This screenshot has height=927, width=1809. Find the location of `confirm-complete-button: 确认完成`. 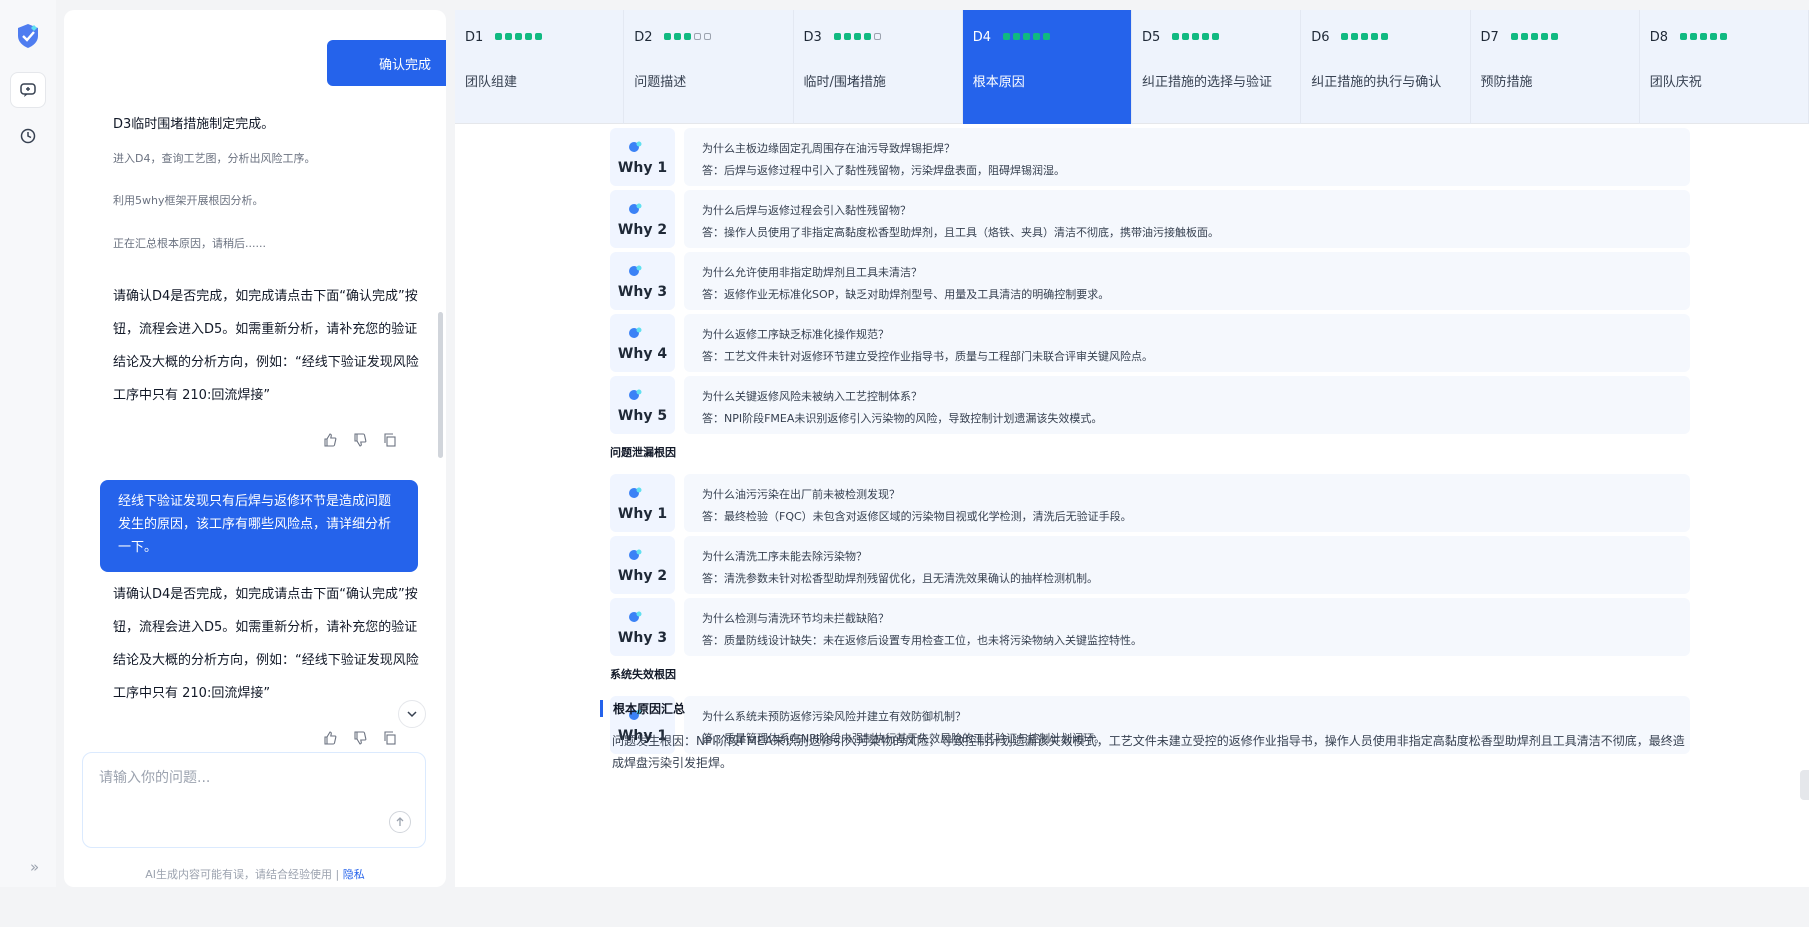

confirm-complete-button: 确认完成 is located at coordinates (386, 63).